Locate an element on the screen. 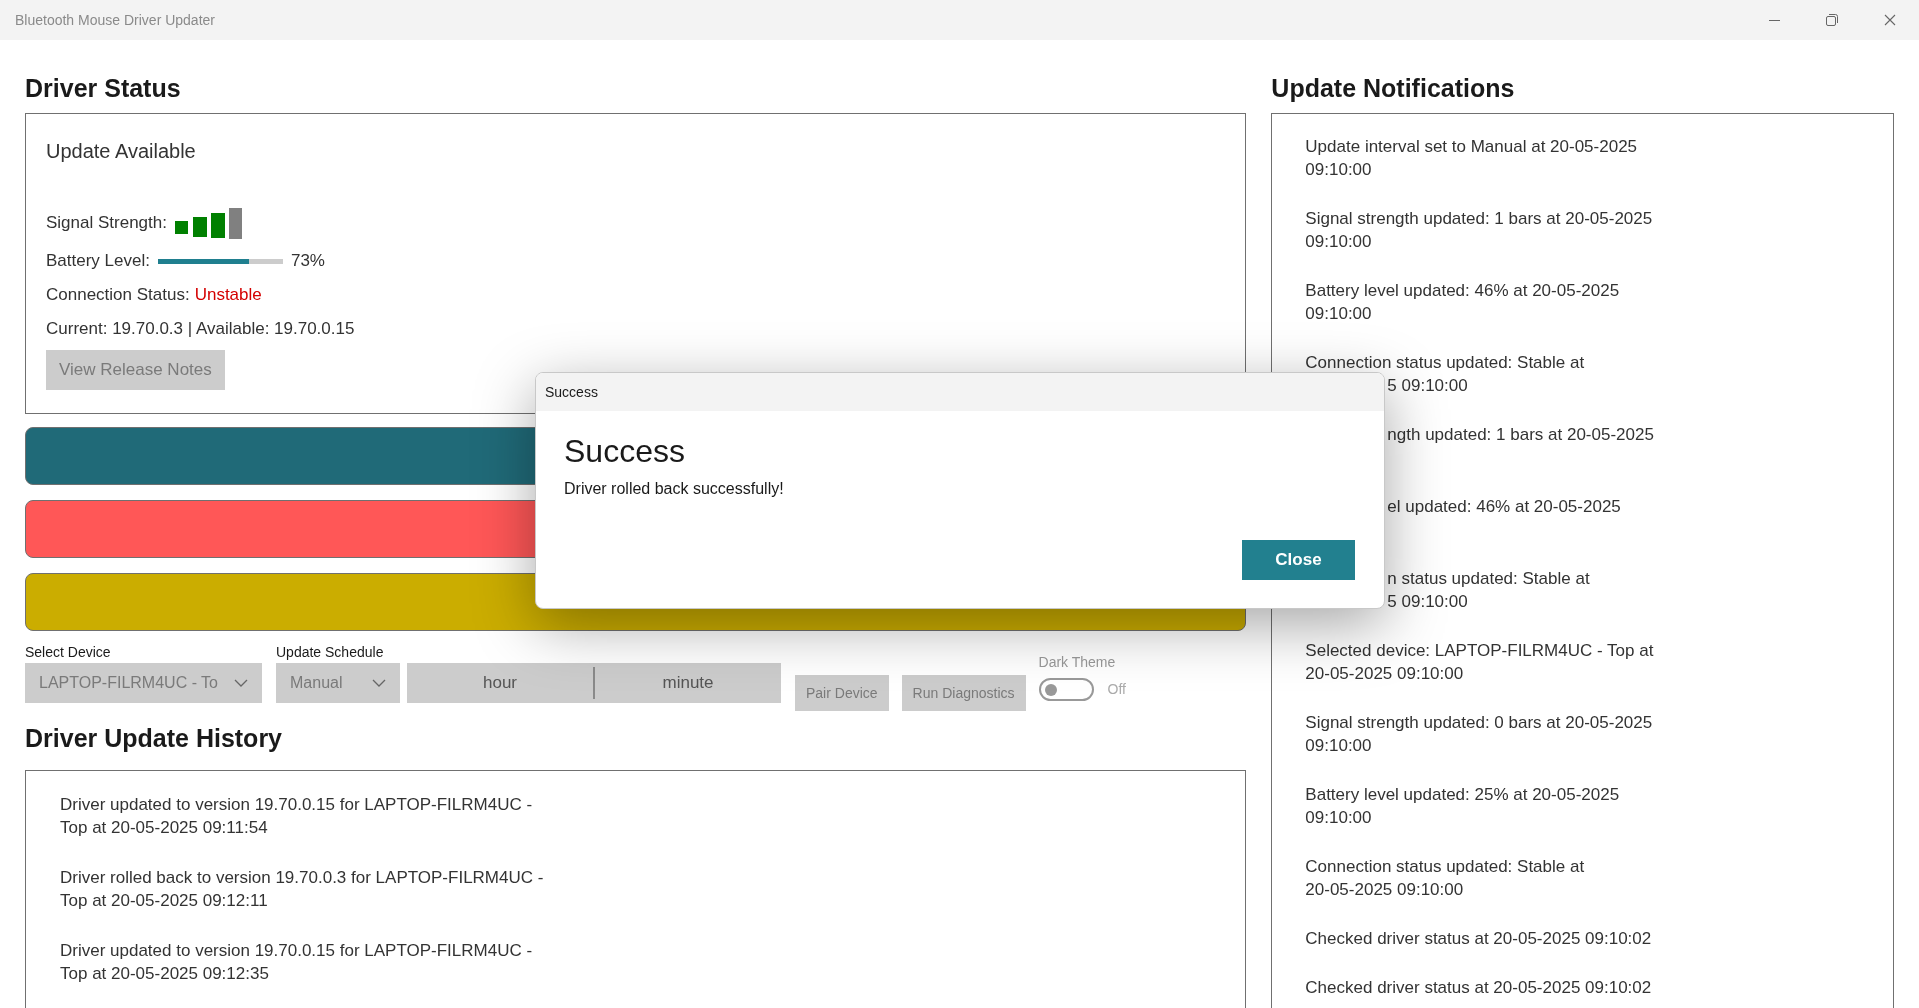 The height and width of the screenshot is (1008, 1919). notification-text: Battery level updated: 25% at 20-05-2025 is located at coordinates (1462, 795).